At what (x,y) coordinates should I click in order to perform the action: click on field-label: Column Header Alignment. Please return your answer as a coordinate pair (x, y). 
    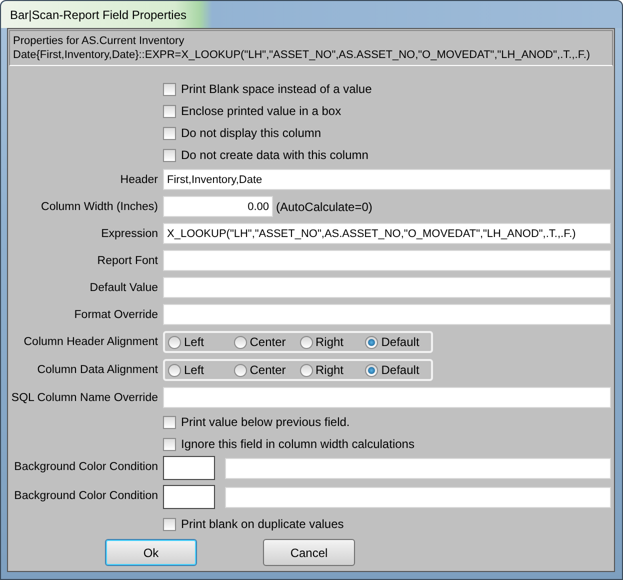
    Looking at the image, I should click on (90, 341).